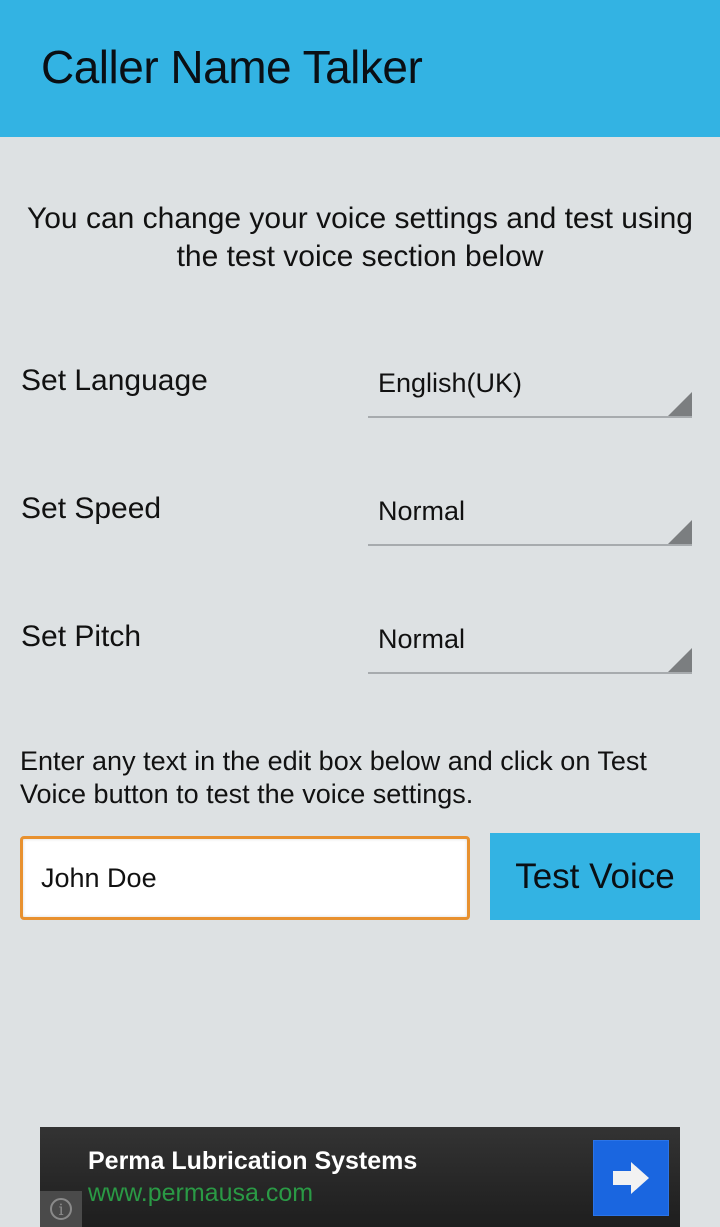 Image resolution: width=720 pixels, height=1227 pixels. I want to click on arrow-right-icon, so click(631, 1178).